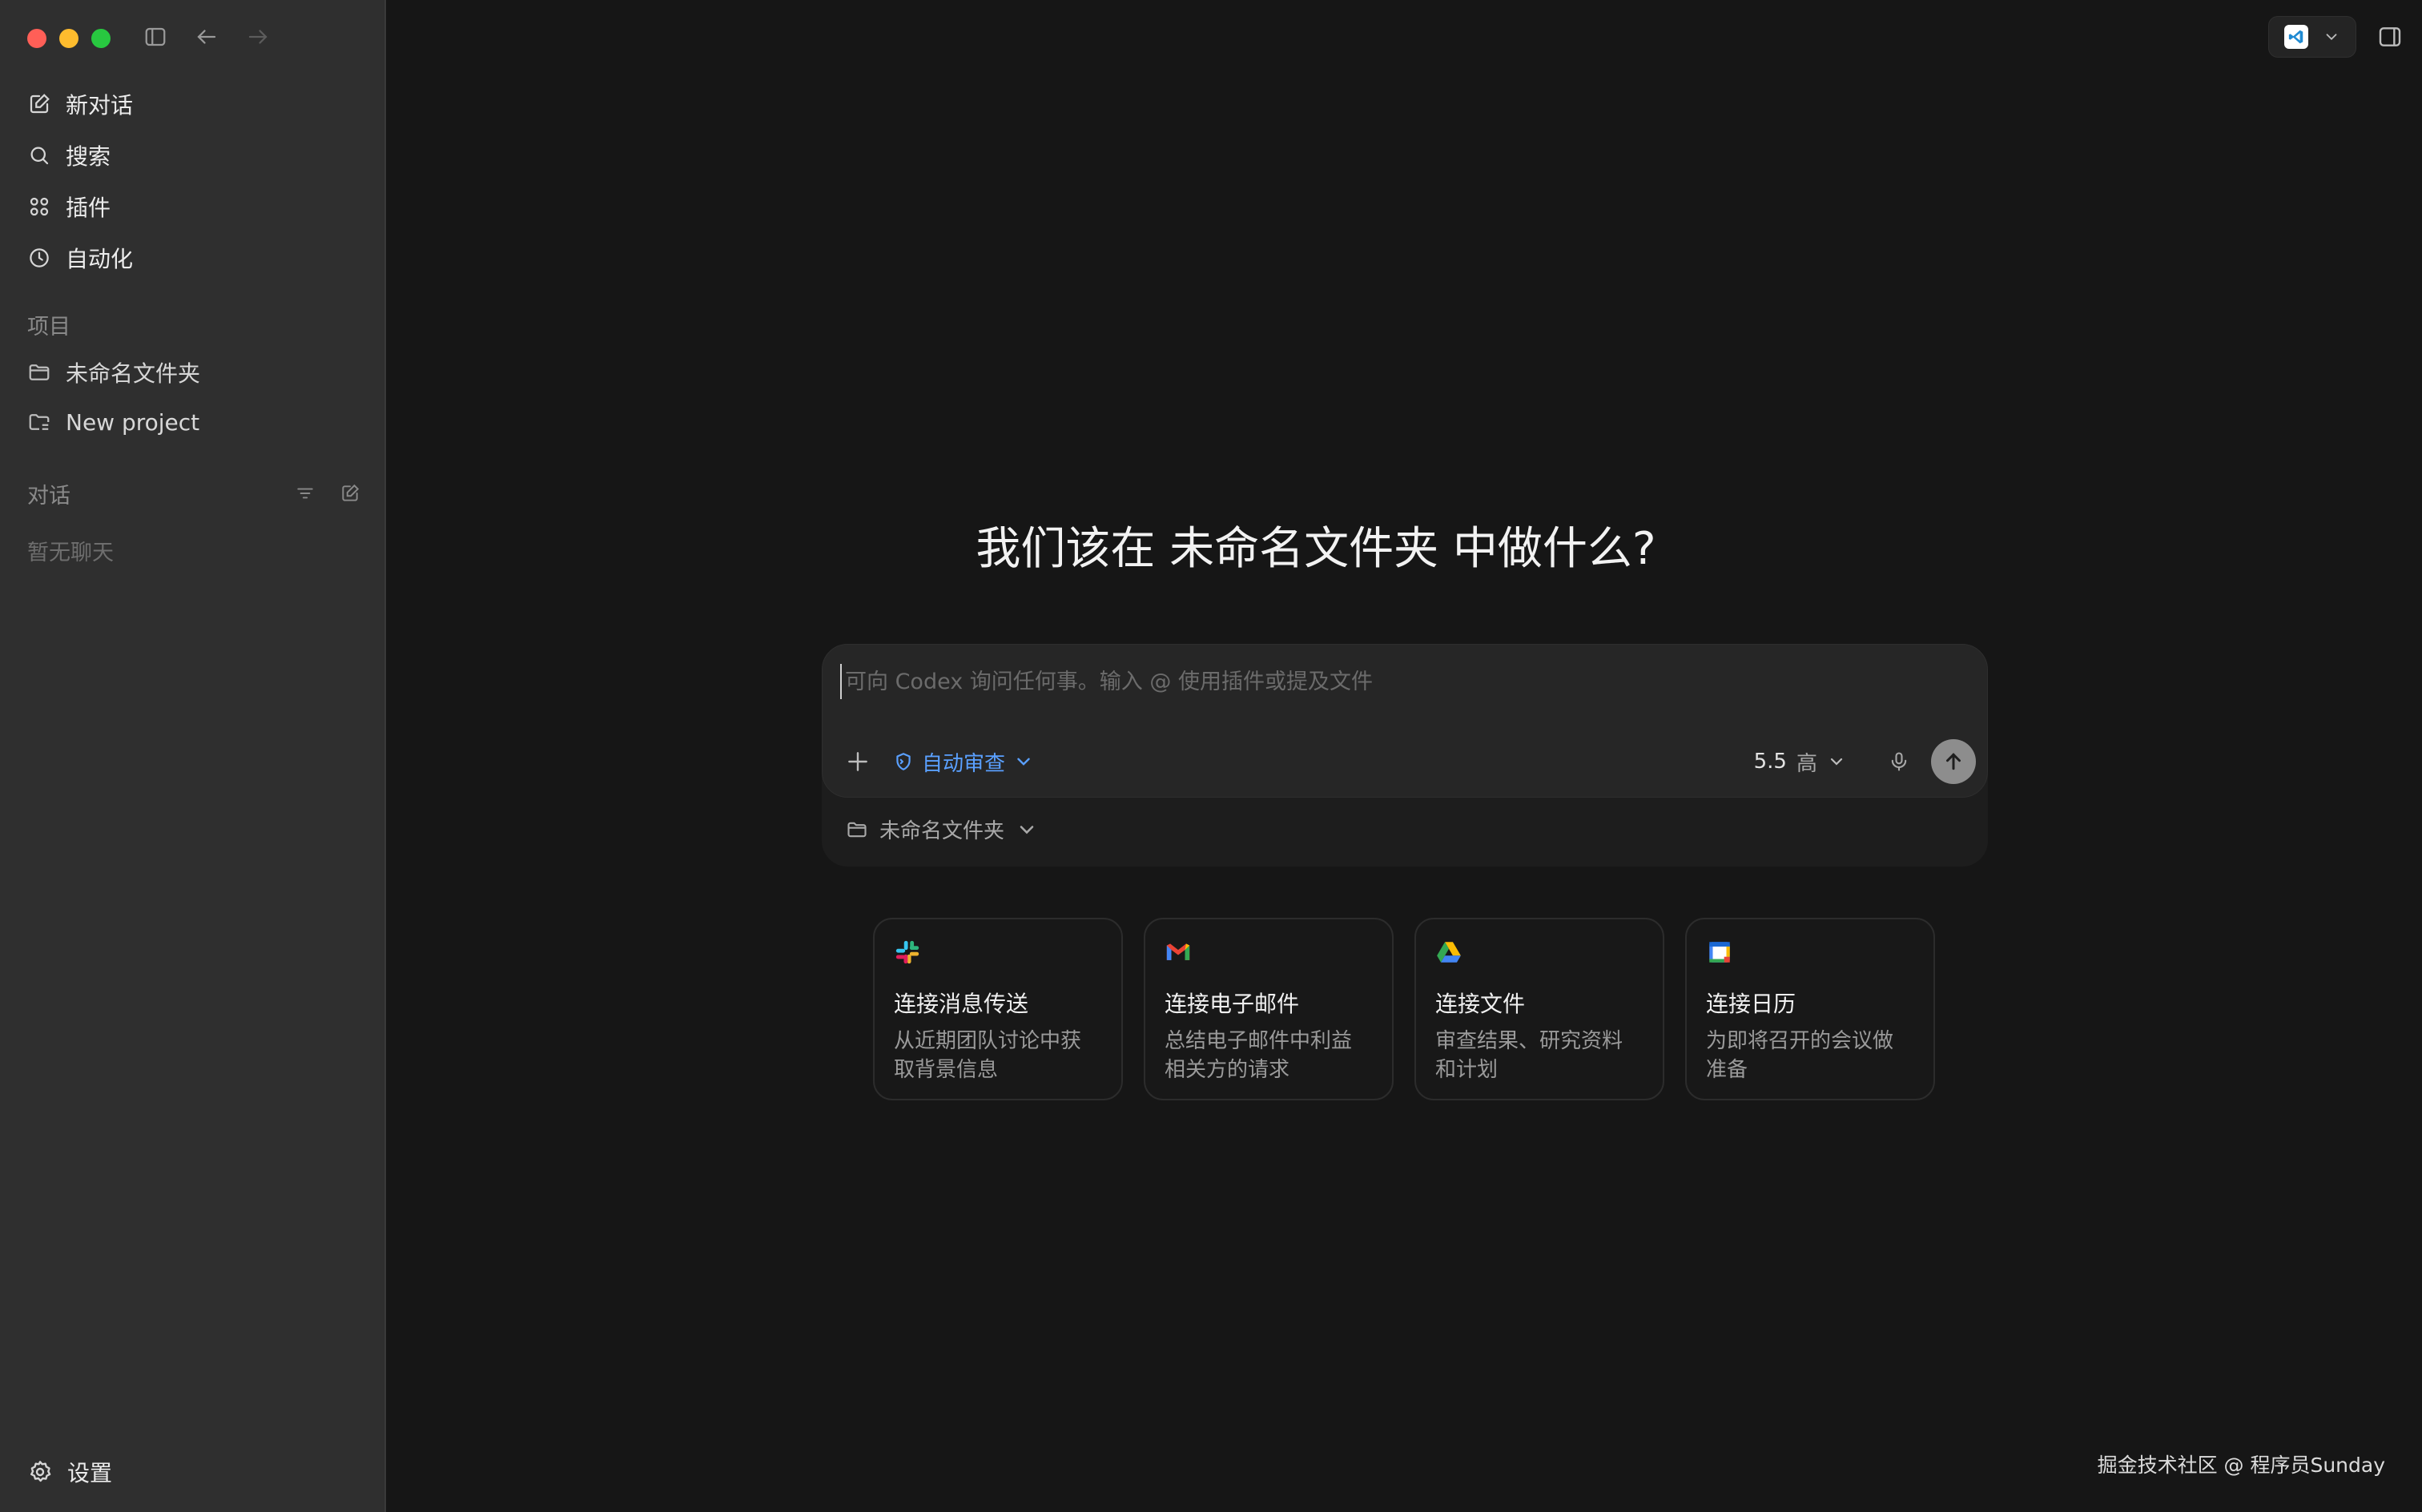  Describe the element at coordinates (39, 422) in the screenshot. I see `project-folder-icon` at that location.